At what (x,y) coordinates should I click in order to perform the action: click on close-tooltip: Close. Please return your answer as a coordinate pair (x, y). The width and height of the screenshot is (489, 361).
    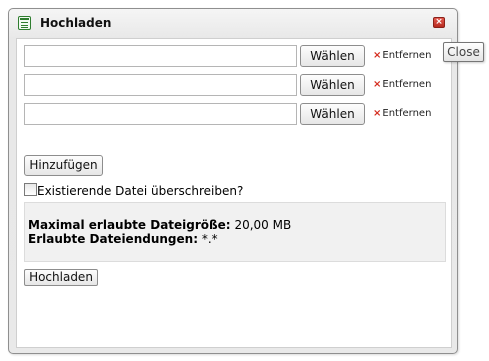
    Looking at the image, I should click on (463, 52).